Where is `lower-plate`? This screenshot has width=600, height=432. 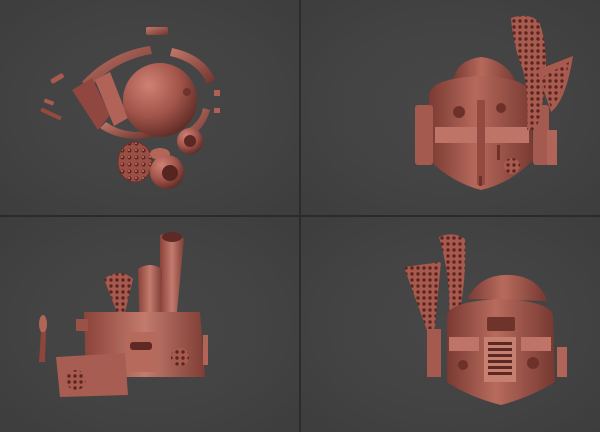 lower-plate is located at coordinates (92, 375).